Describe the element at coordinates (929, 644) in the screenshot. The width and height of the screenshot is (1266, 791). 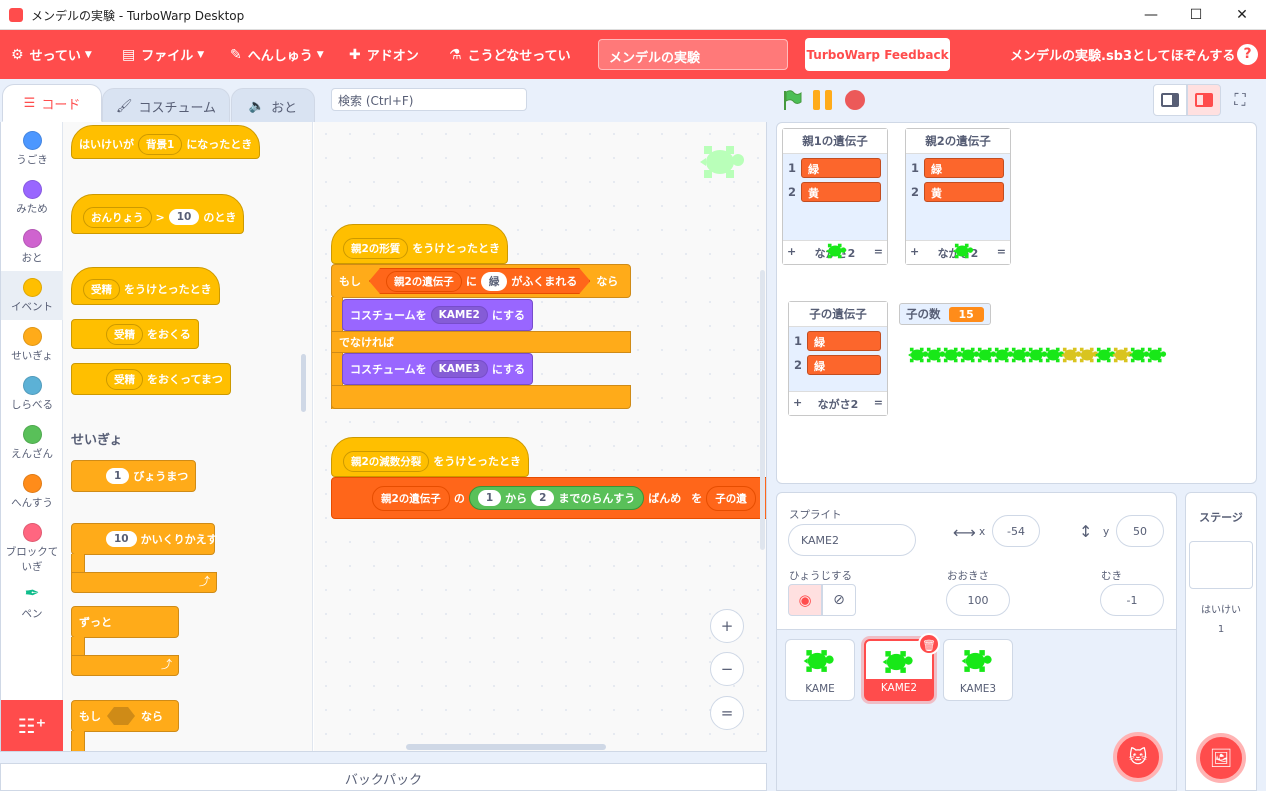
I see `delete-sprite-icon: 🗑` at that location.